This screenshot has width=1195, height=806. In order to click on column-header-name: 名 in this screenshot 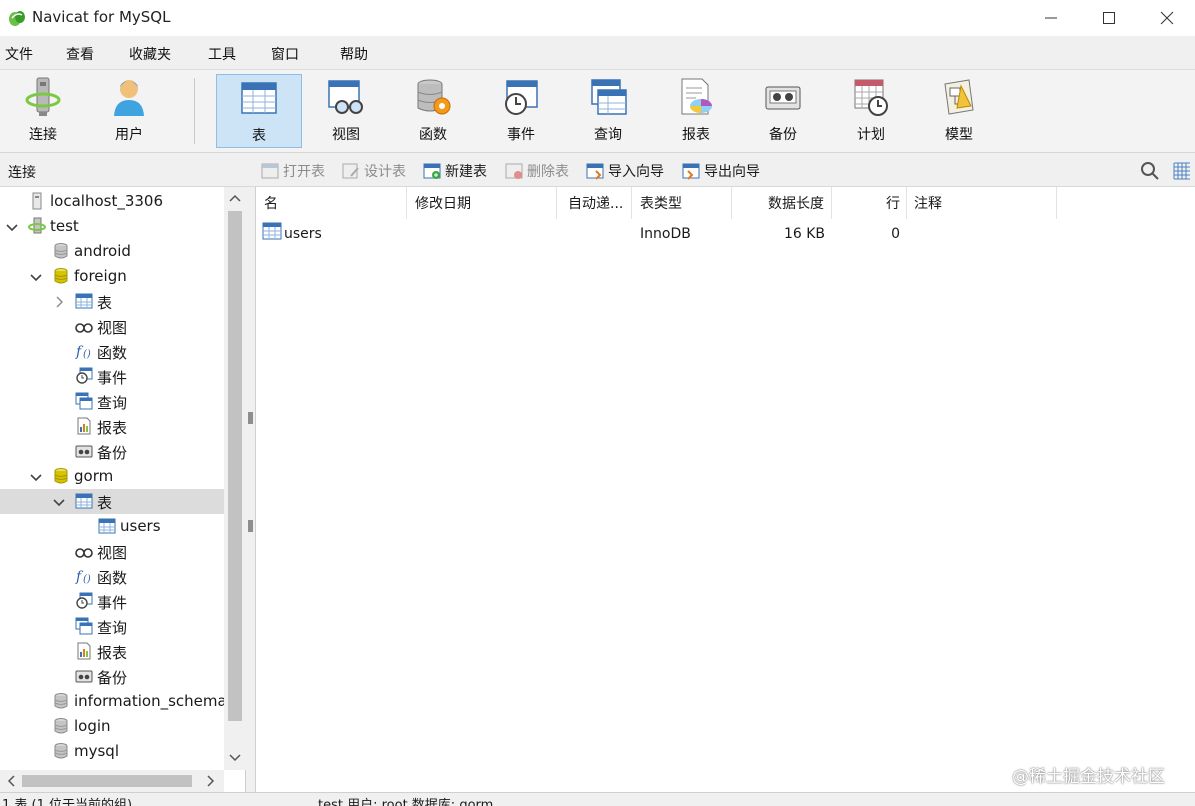, I will do `click(332, 203)`.